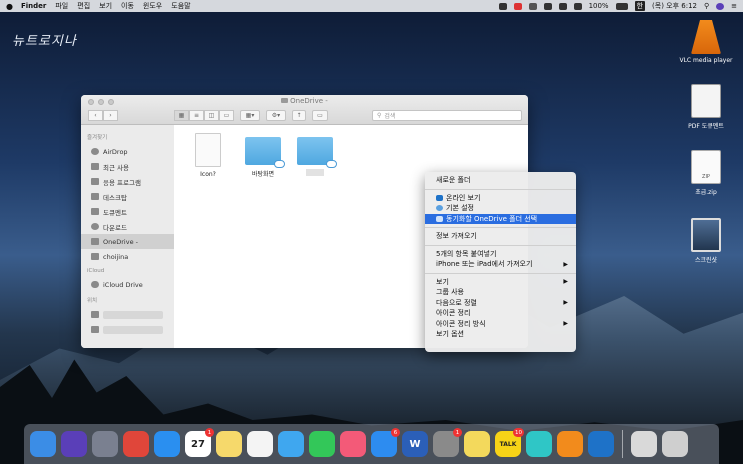  Describe the element at coordinates (442, 281) in the screenshot. I see `menu-item-label: 보기` at that location.